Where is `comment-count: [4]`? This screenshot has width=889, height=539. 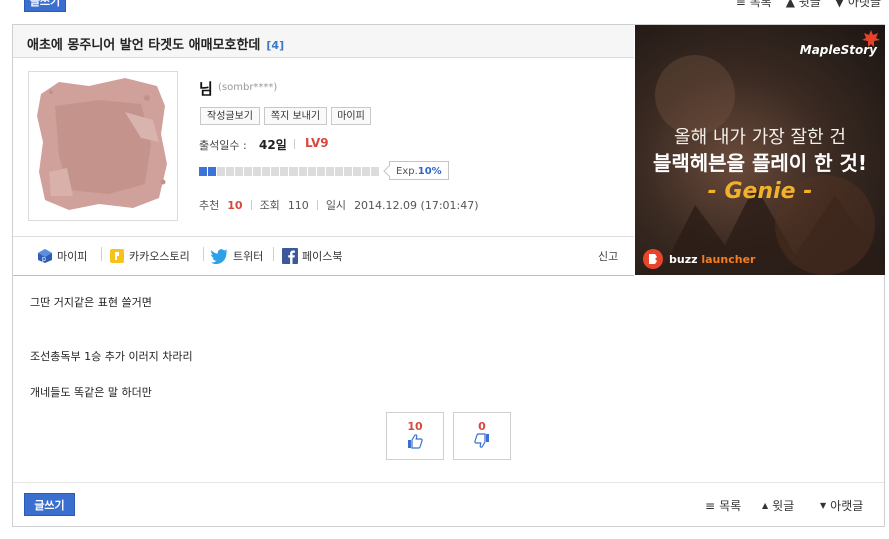
comment-count: [4] is located at coordinates (275, 45).